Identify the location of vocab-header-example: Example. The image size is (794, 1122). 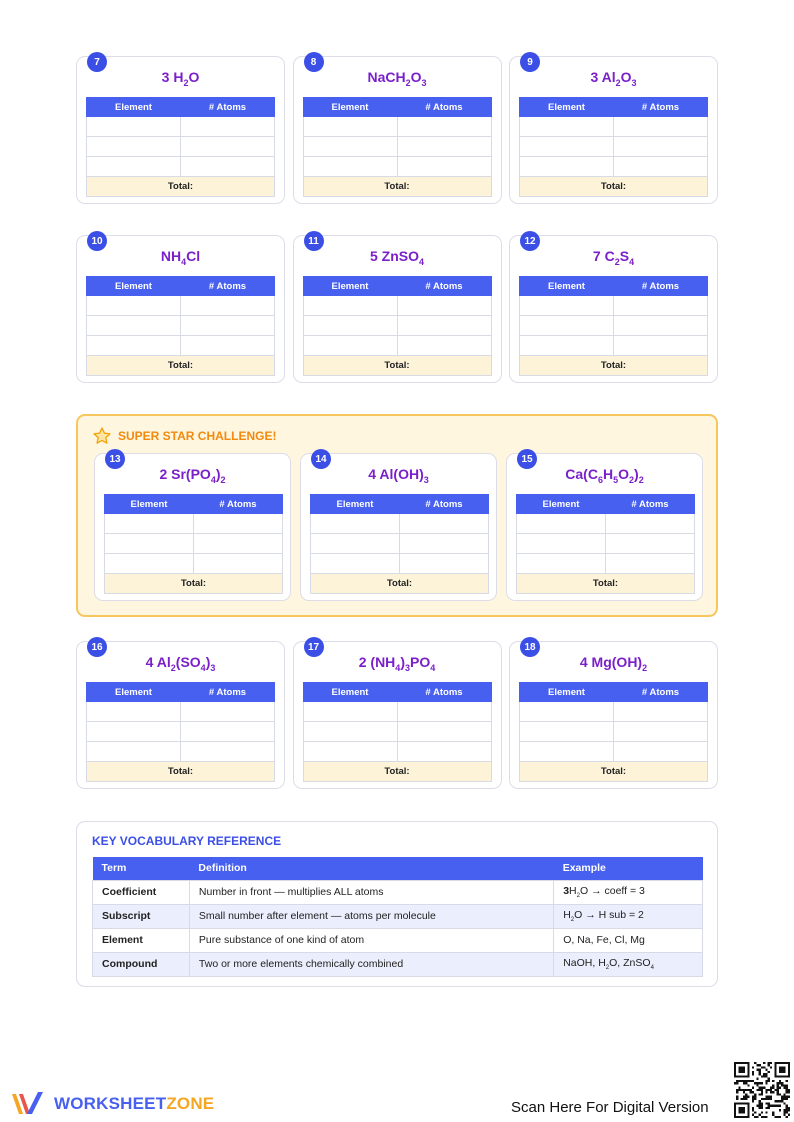
(628, 868).